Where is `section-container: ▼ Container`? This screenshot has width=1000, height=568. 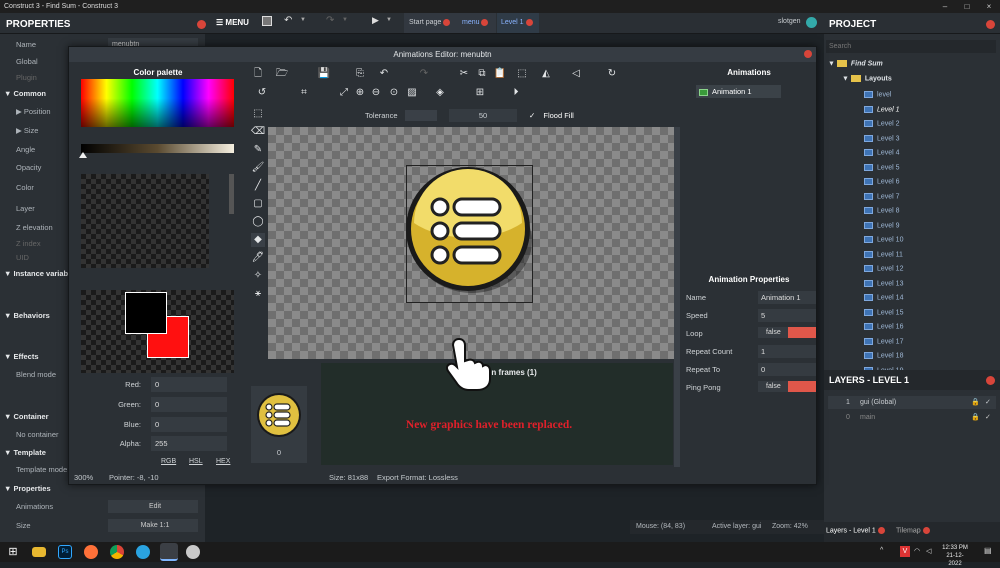 section-container: ▼ Container is located at coordinates (26, 416).